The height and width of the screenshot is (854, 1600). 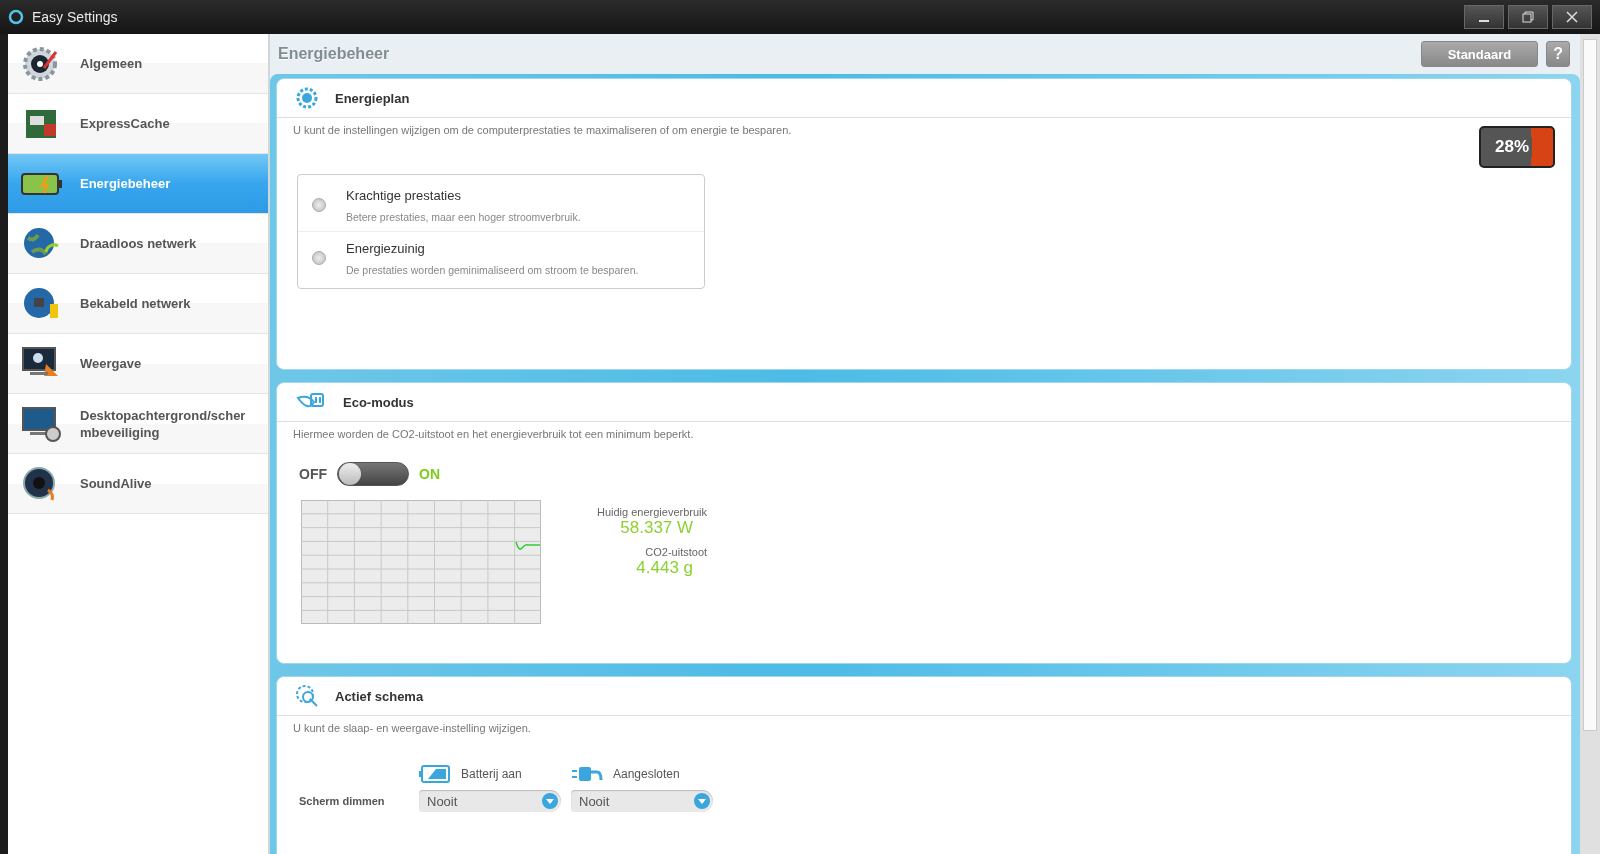 I want to click on reading-value: 58.337 W, so click(x=657, y=528).